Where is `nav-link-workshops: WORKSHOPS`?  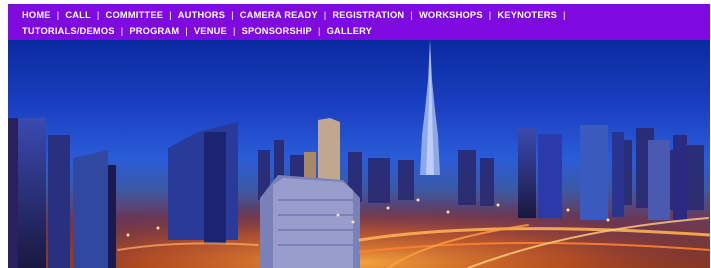
nav-link-workshops: WORKSHOPS is located at coordinates (451, 15).